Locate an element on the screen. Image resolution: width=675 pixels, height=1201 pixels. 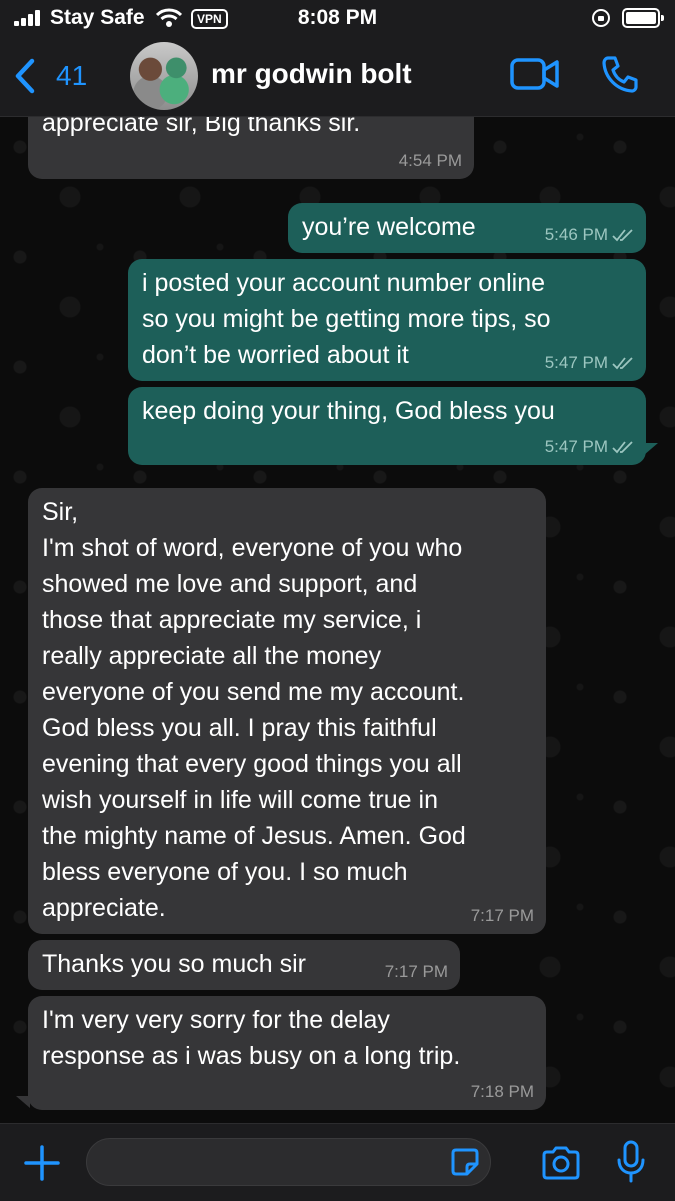
rotation-lock-icon is located at coordinates (601, 18).